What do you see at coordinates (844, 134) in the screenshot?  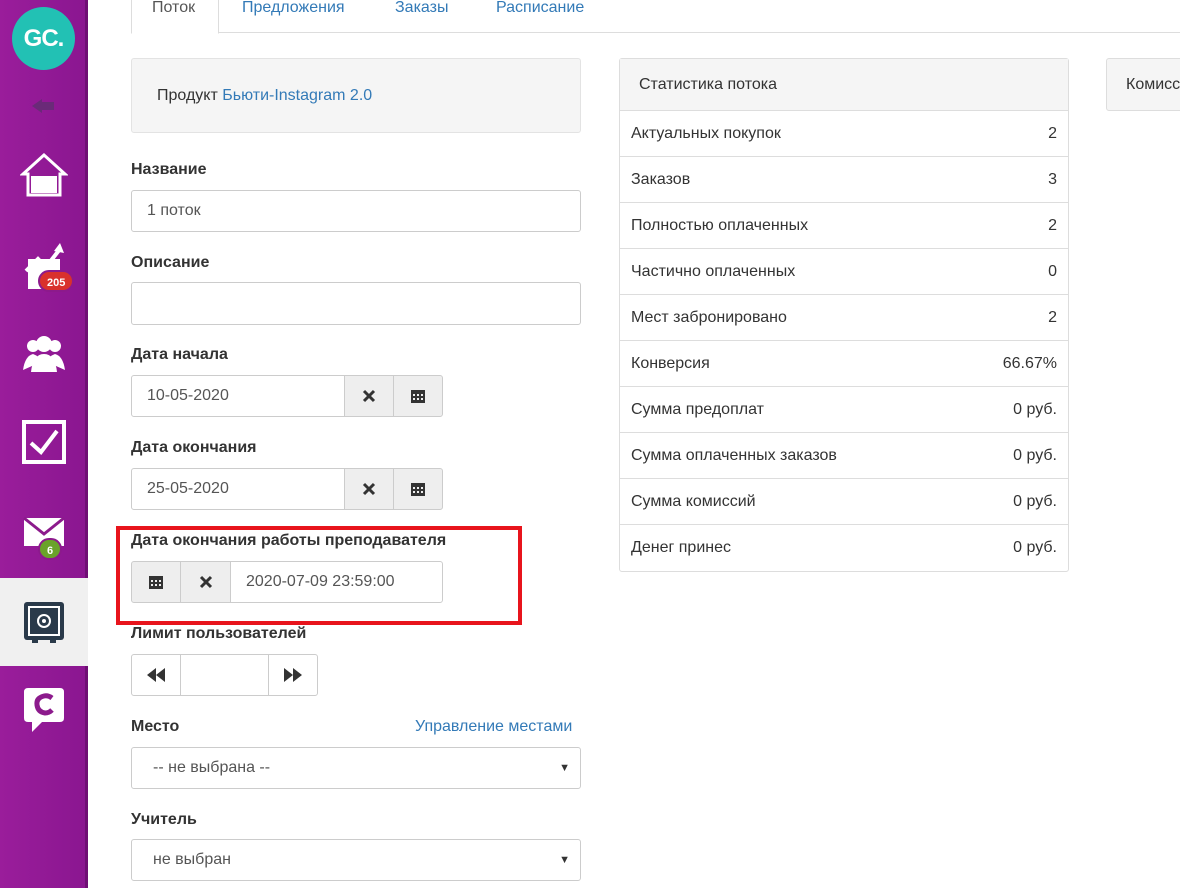 I see `stats-row: Актуальных покупок 2` at bounding box center [844, 134].